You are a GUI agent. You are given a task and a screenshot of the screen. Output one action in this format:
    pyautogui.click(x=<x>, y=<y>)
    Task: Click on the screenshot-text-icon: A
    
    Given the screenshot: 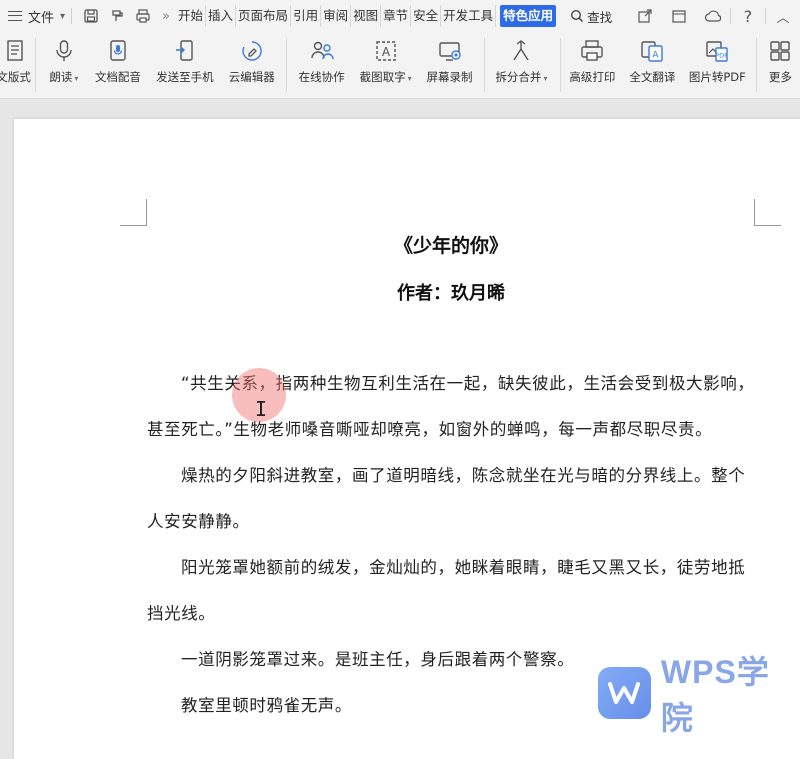 What is the action you would take?
    pyautogui.click(x=385, y=51)
    